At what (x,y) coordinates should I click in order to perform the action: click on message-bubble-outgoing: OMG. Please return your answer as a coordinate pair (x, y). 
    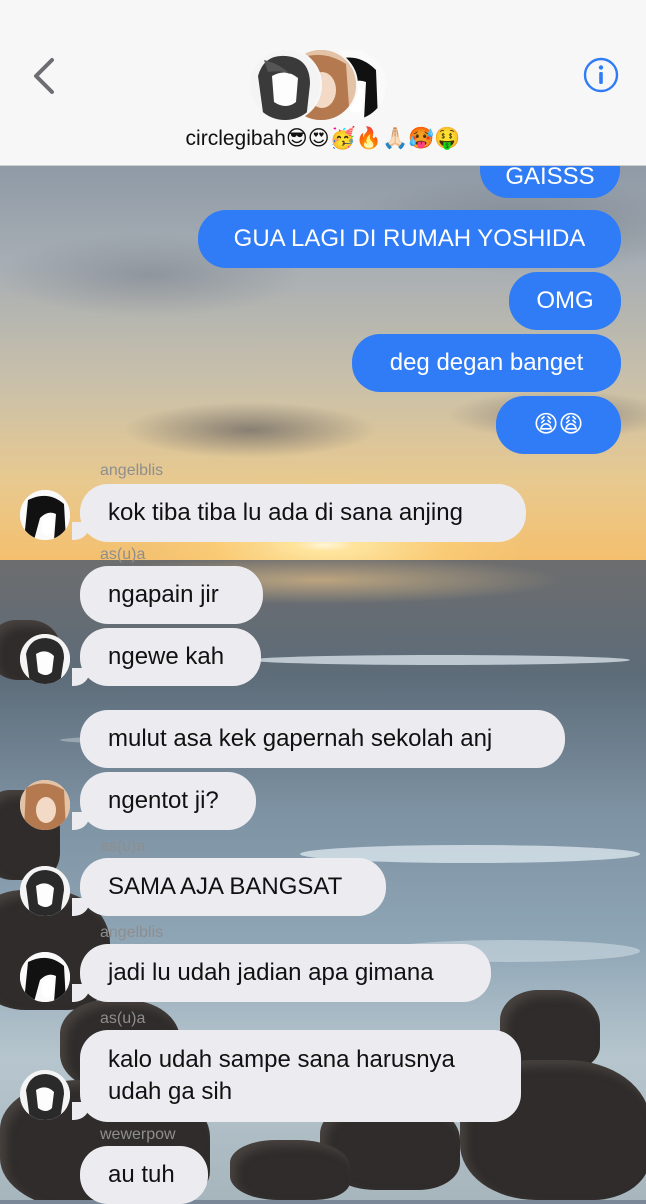
    Looking at the image, I should click on (565, 301).